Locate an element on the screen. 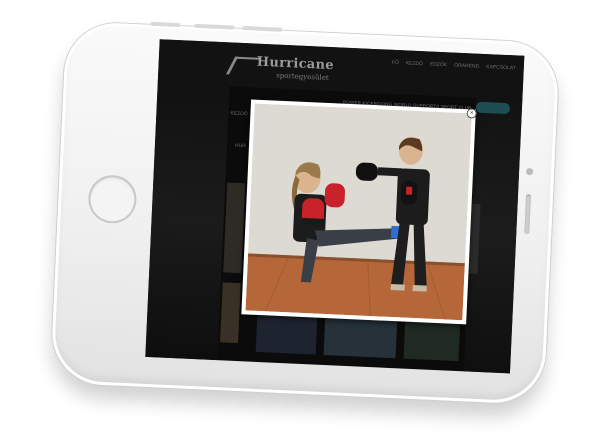 Image resolution: width=600 pixels, height=436 pixels. site-logo-title: Hurricane is located at coordinates (295, 64).